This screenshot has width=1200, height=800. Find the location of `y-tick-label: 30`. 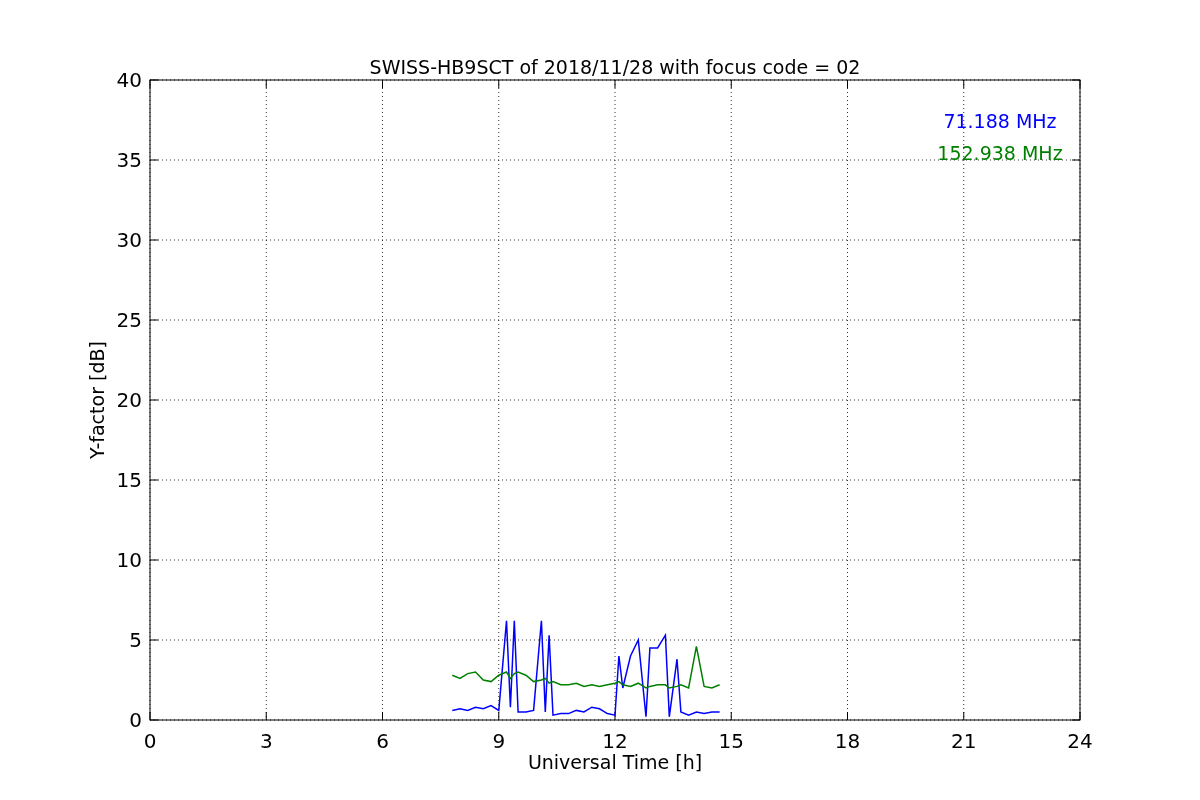

y-tick-label: 30 is located at coordinates (129, 240).